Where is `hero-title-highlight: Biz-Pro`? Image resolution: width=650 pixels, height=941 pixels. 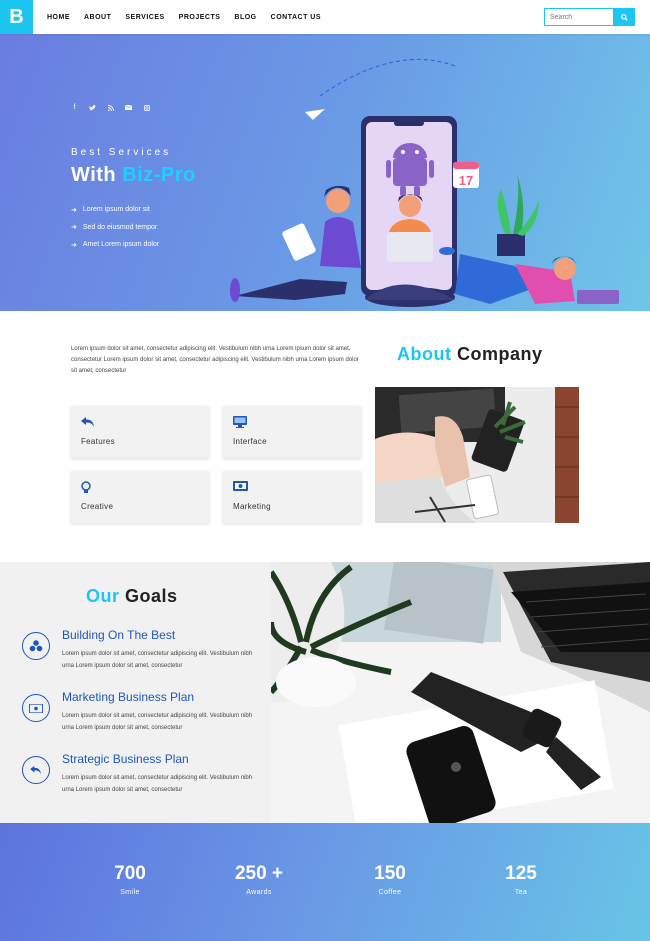 hero-title-highlight: Biz-Pro is located at coordinates (159, 175).